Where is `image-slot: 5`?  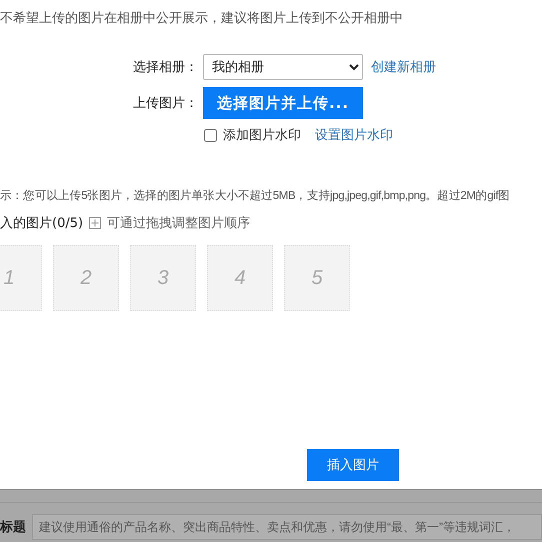
image-slot: 5 is located at coordinates (317, 278).